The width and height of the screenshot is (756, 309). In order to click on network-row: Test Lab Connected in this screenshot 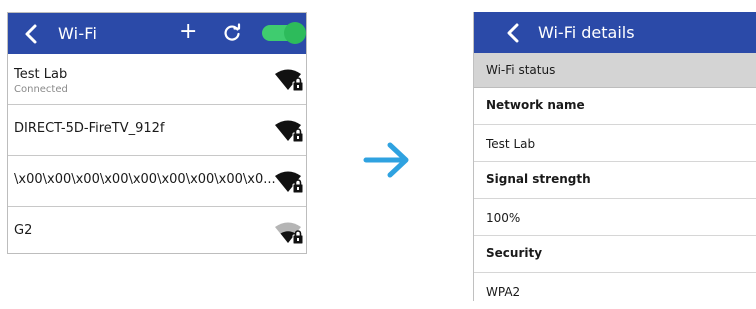, I will do `click(157, 79)`.